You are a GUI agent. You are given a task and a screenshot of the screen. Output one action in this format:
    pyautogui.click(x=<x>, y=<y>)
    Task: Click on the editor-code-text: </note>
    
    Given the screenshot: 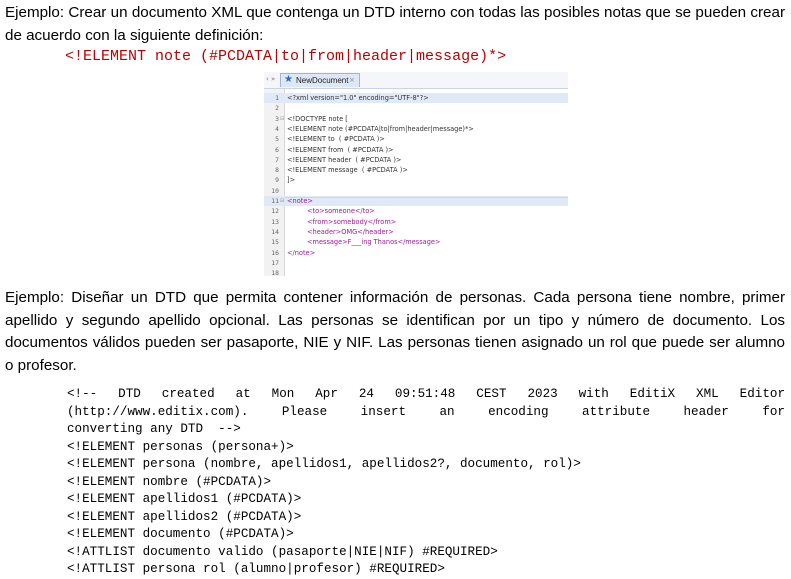 What is the action you would take?
    pyautogui.click(x=301, y=252)
    